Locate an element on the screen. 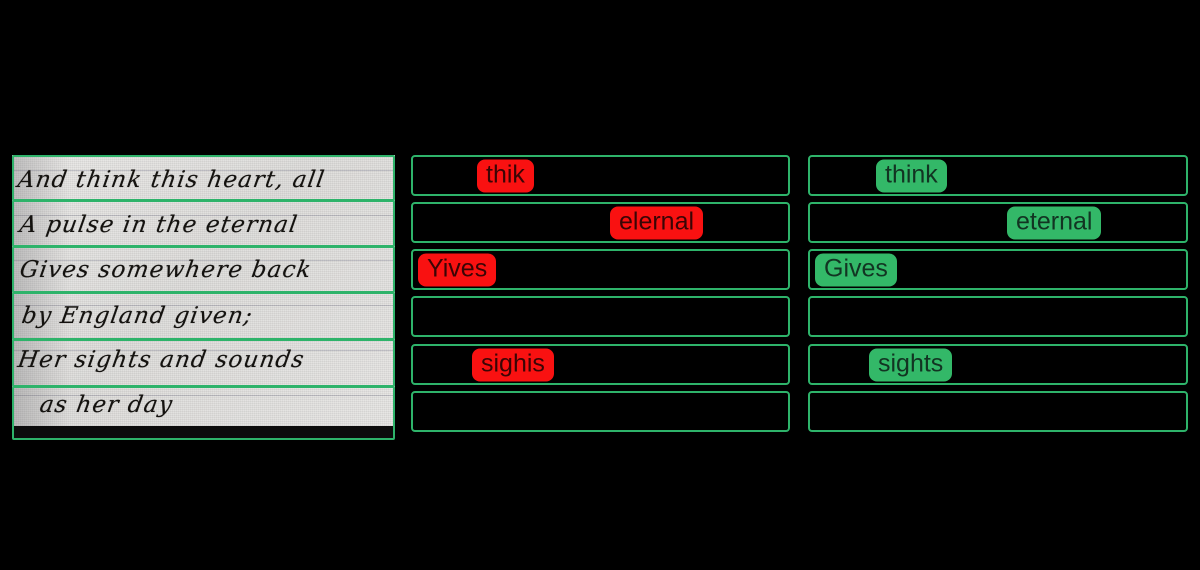  prediction-row-3: Yives is located at coordinates (600, 269).